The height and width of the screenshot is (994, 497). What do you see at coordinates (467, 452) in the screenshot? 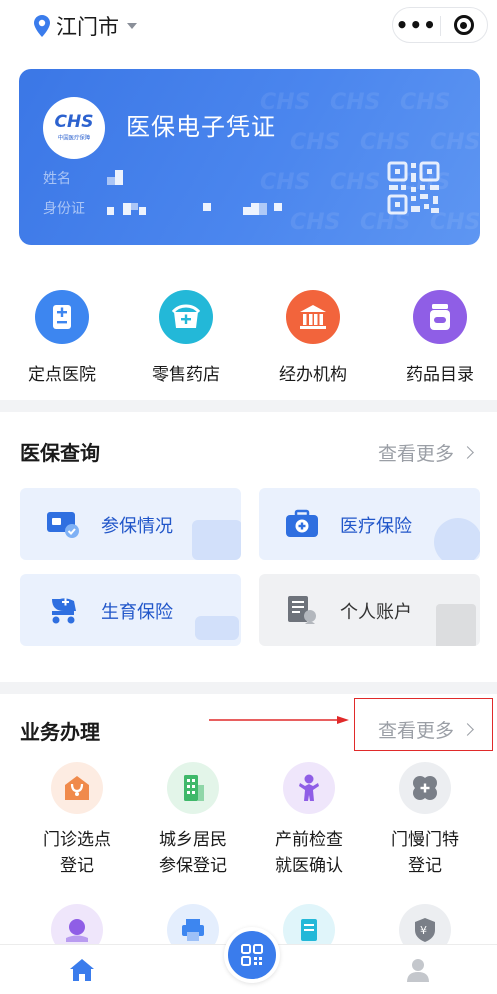
I see `chevron-right-icon` at bounding box center [467, 452].